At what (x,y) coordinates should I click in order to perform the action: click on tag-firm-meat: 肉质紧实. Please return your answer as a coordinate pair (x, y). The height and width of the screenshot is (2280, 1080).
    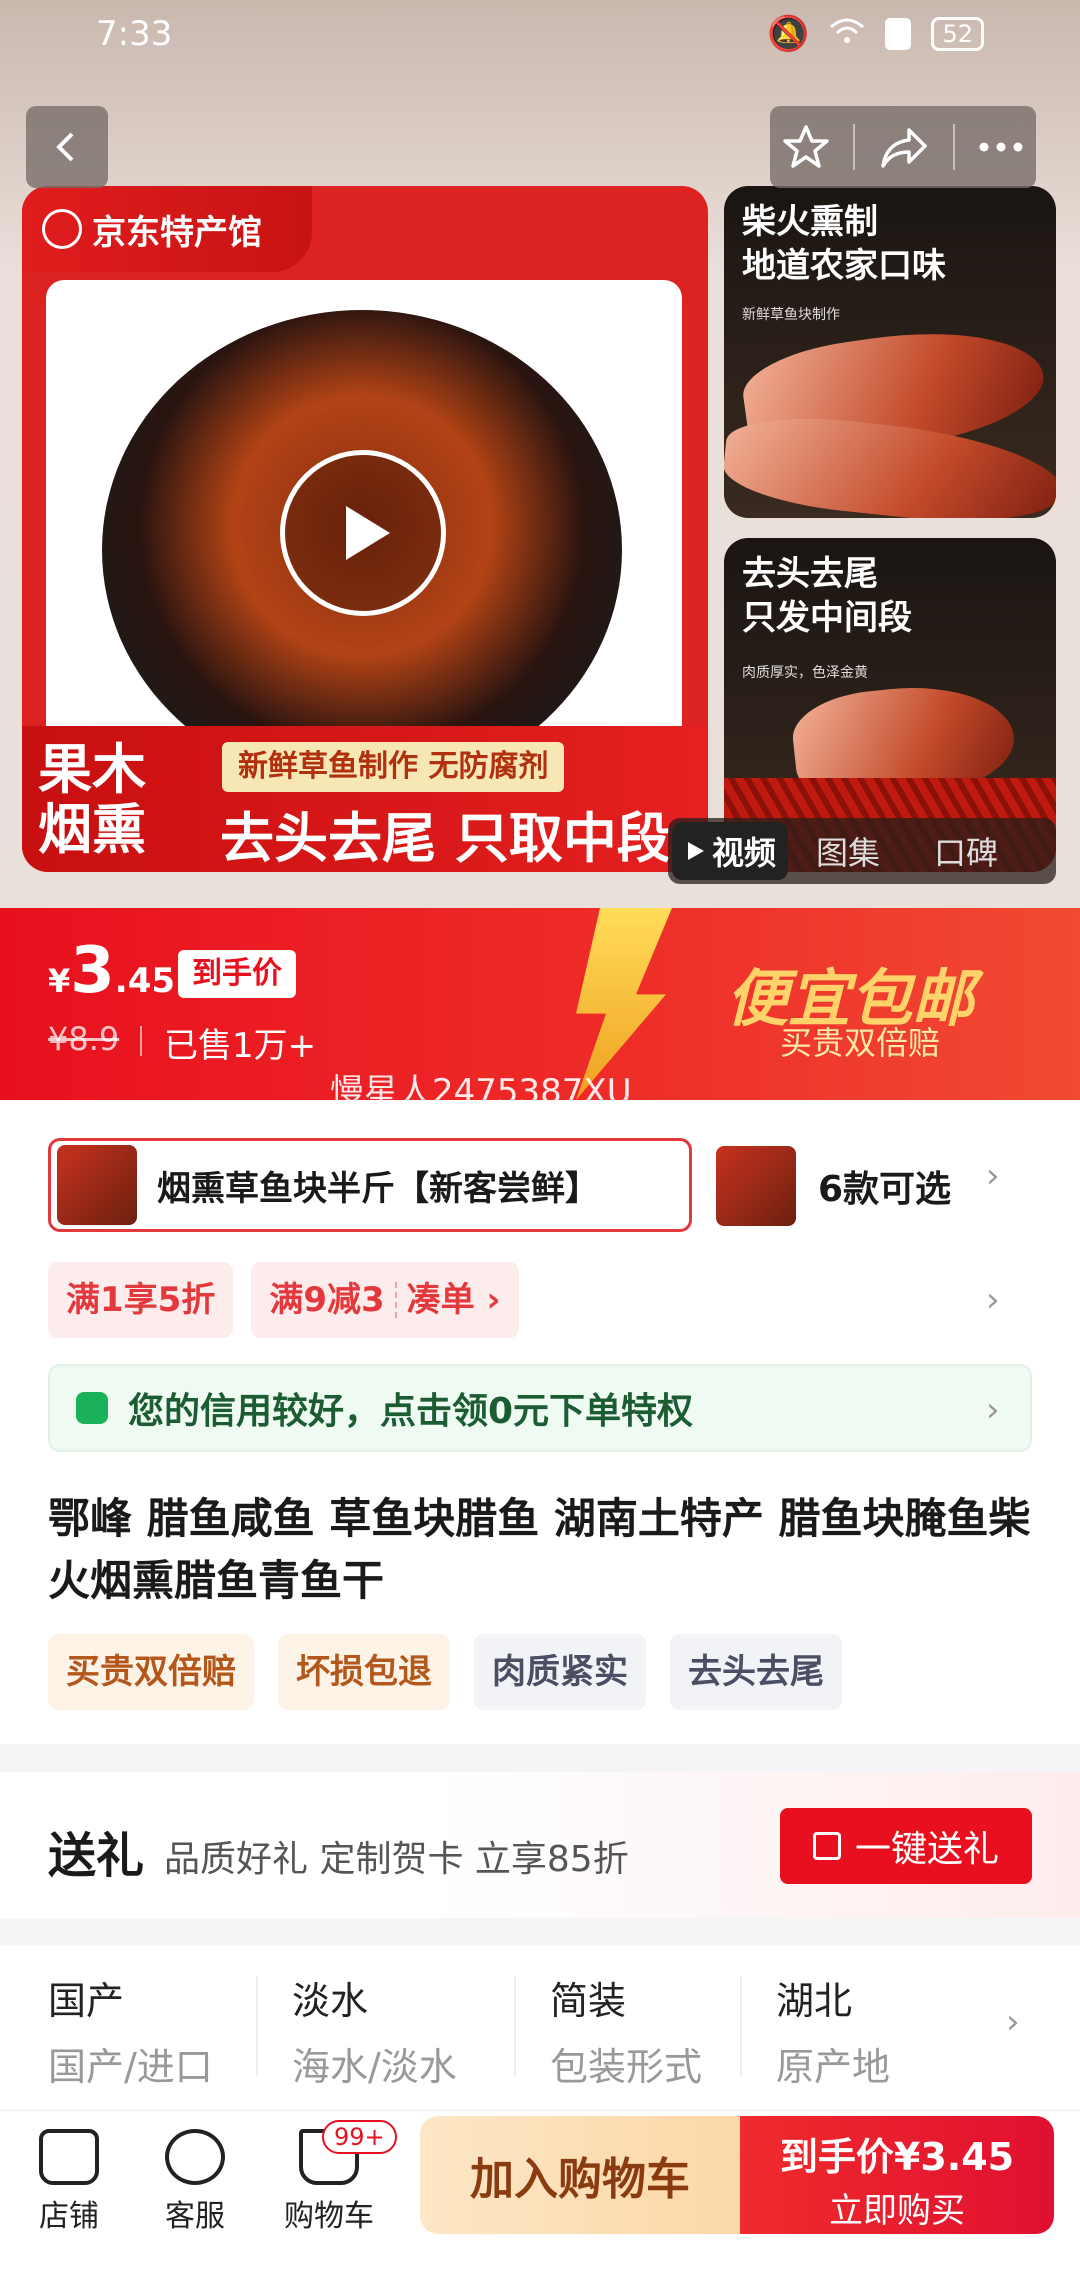
    Looking at the image, I should click on (560, 1672).